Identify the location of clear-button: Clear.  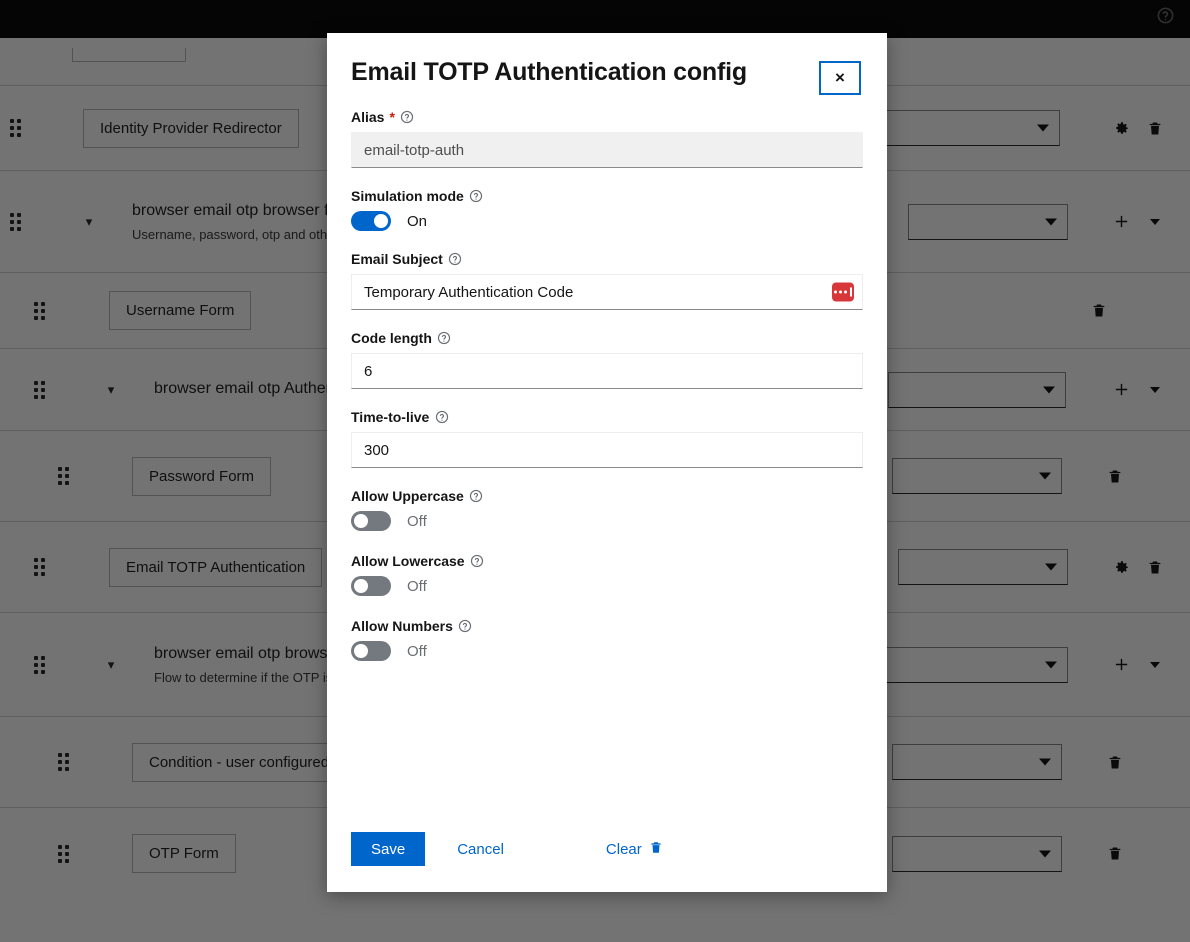
(634, 849).